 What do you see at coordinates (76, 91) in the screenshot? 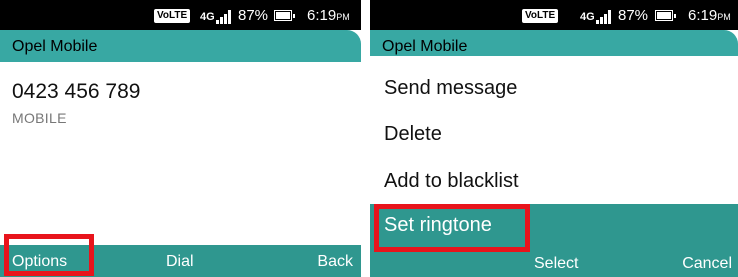
I see `phone-number: 0423 456 789` at bounding box center [76, 91].